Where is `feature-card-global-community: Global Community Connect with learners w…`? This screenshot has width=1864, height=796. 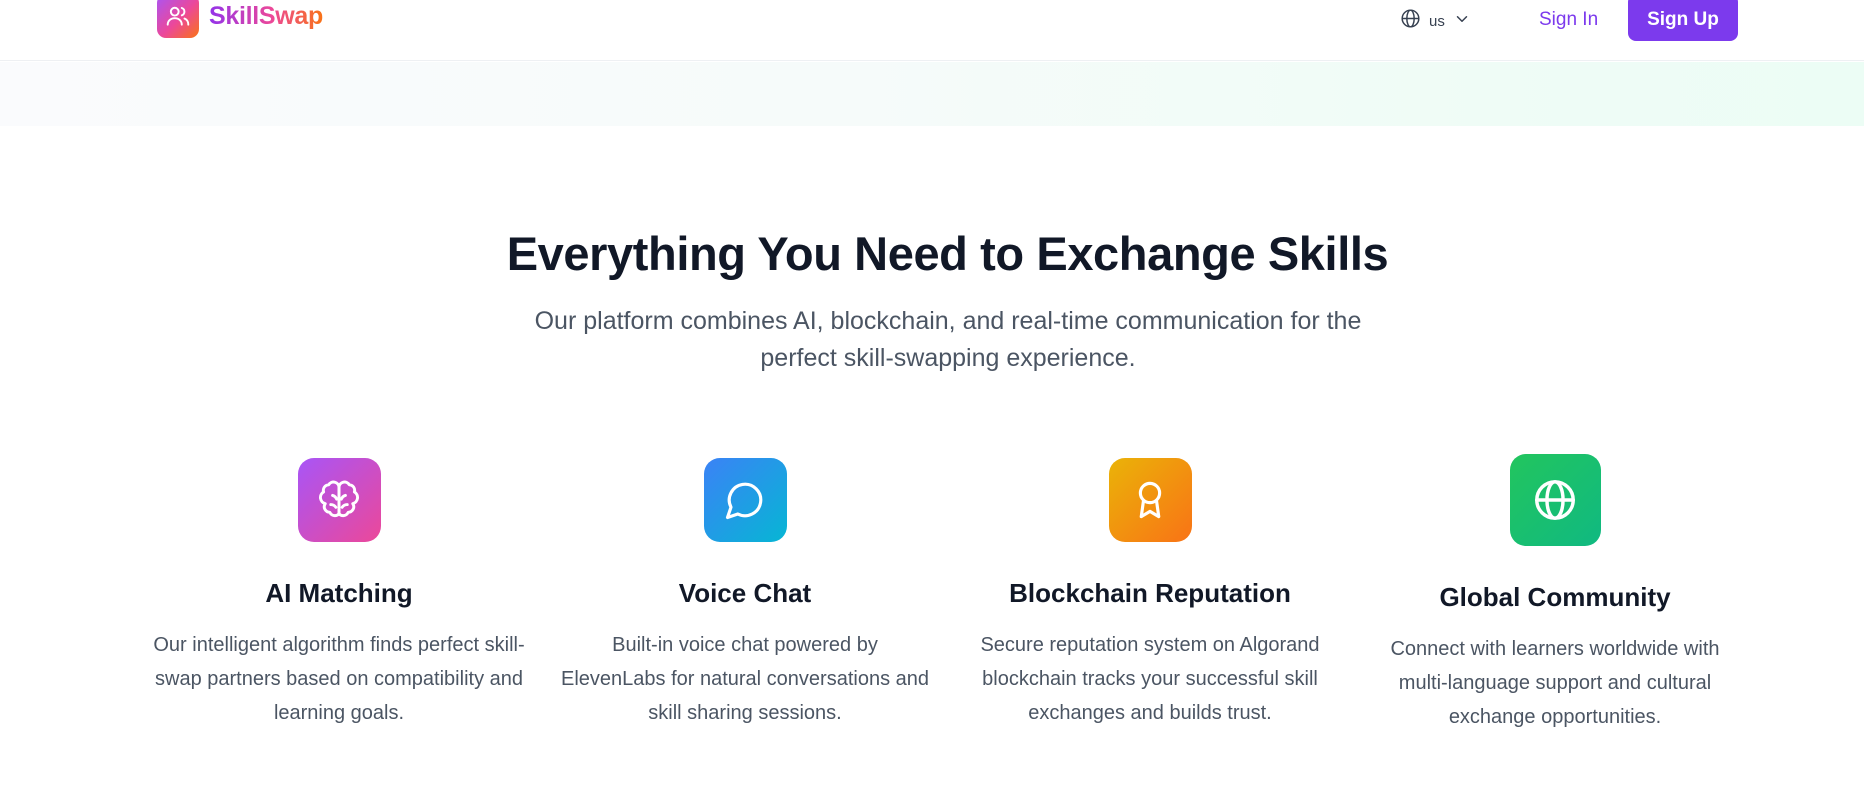
feature-card-global-community: Global Community Connect with learners w… is located at coordinates (1555, 592).